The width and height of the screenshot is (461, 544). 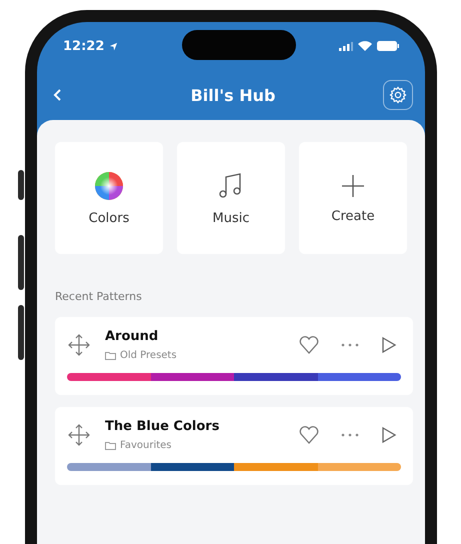 What do you see at coordinates (109, 185) in the screenshot?
I see `color-wheel-icon` at bounding box center [109, 185].